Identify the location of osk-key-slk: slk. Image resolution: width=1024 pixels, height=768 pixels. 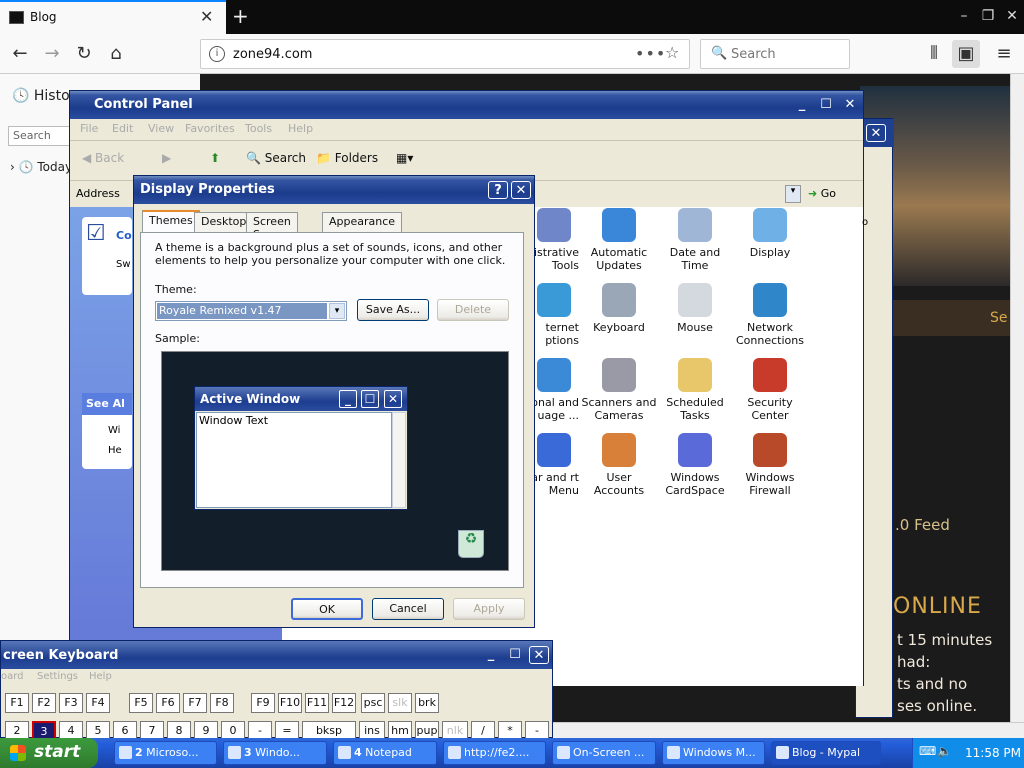
(400, 703).